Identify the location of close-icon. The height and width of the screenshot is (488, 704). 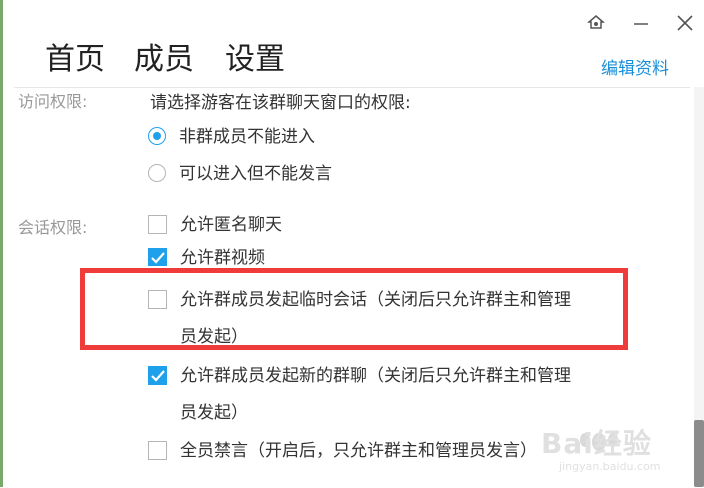
(685, 23).